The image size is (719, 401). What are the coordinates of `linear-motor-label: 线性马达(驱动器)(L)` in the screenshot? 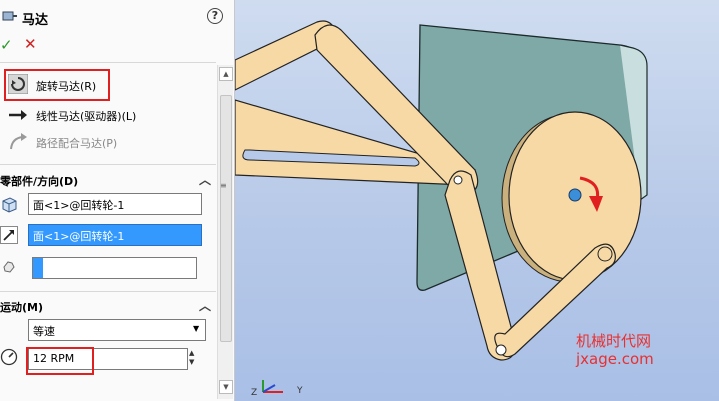 It's located at (86, 116).